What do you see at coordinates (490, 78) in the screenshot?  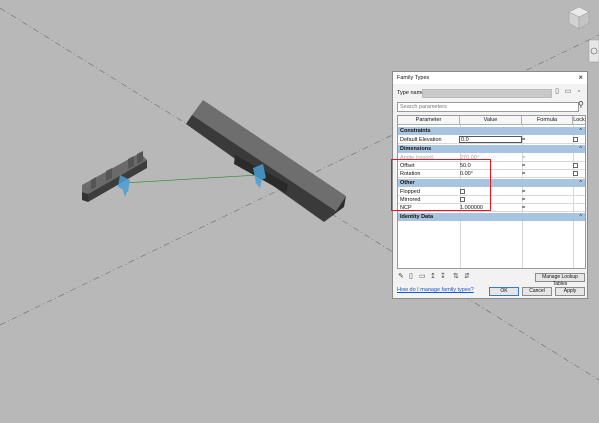 I see `dialog-titlebar: Family Types ×` at bounding box center [490, 78].